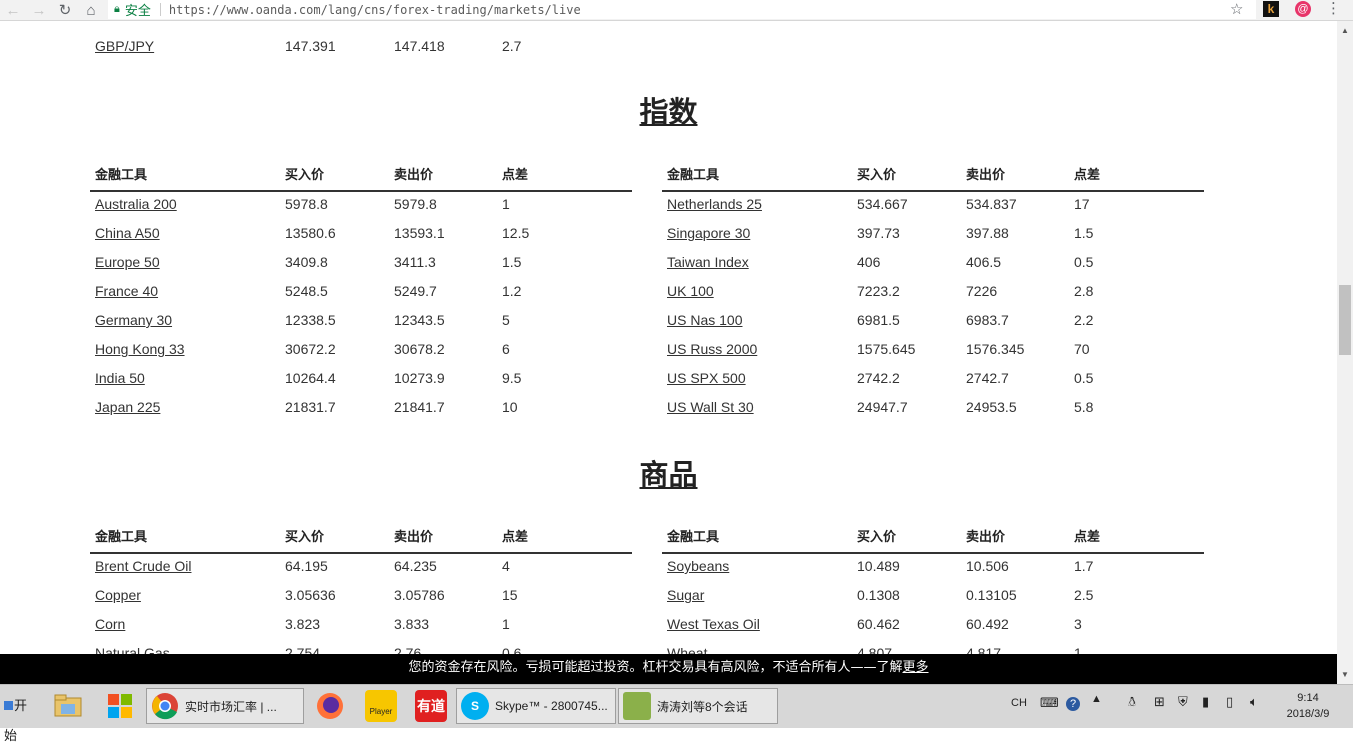 This screenshot has width=1353, height=751. What do you see at coordinates (1271, 9) in the screenshot?
I see `extension-k-icon: k` at bounding box center [1271, 9].